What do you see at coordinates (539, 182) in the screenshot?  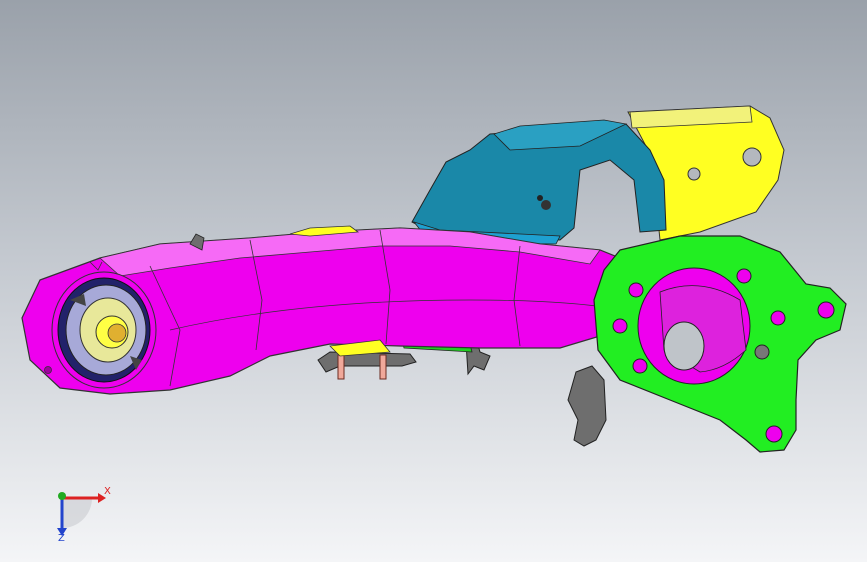 I see `teal-support-bracket` at bounding box center [539, 182].